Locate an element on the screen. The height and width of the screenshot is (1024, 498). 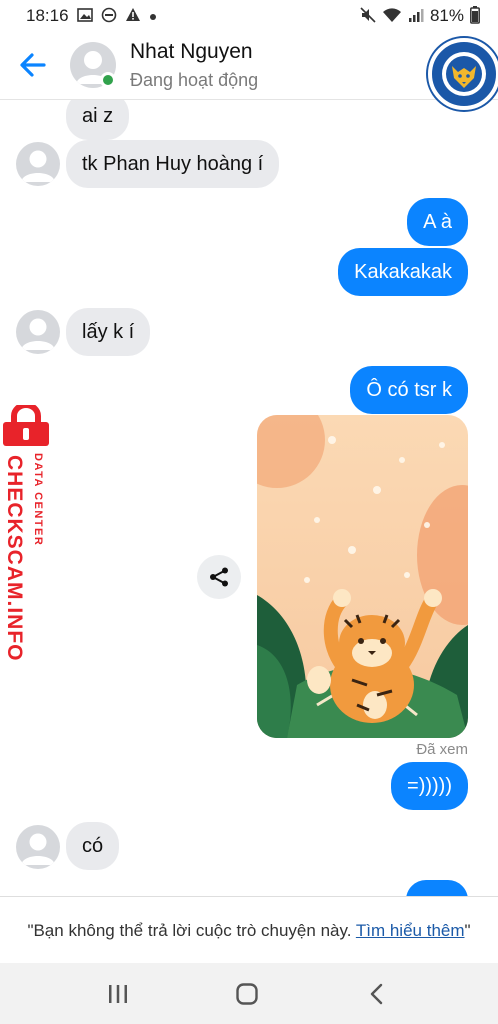
home-button is located at coordinates (247, 994).